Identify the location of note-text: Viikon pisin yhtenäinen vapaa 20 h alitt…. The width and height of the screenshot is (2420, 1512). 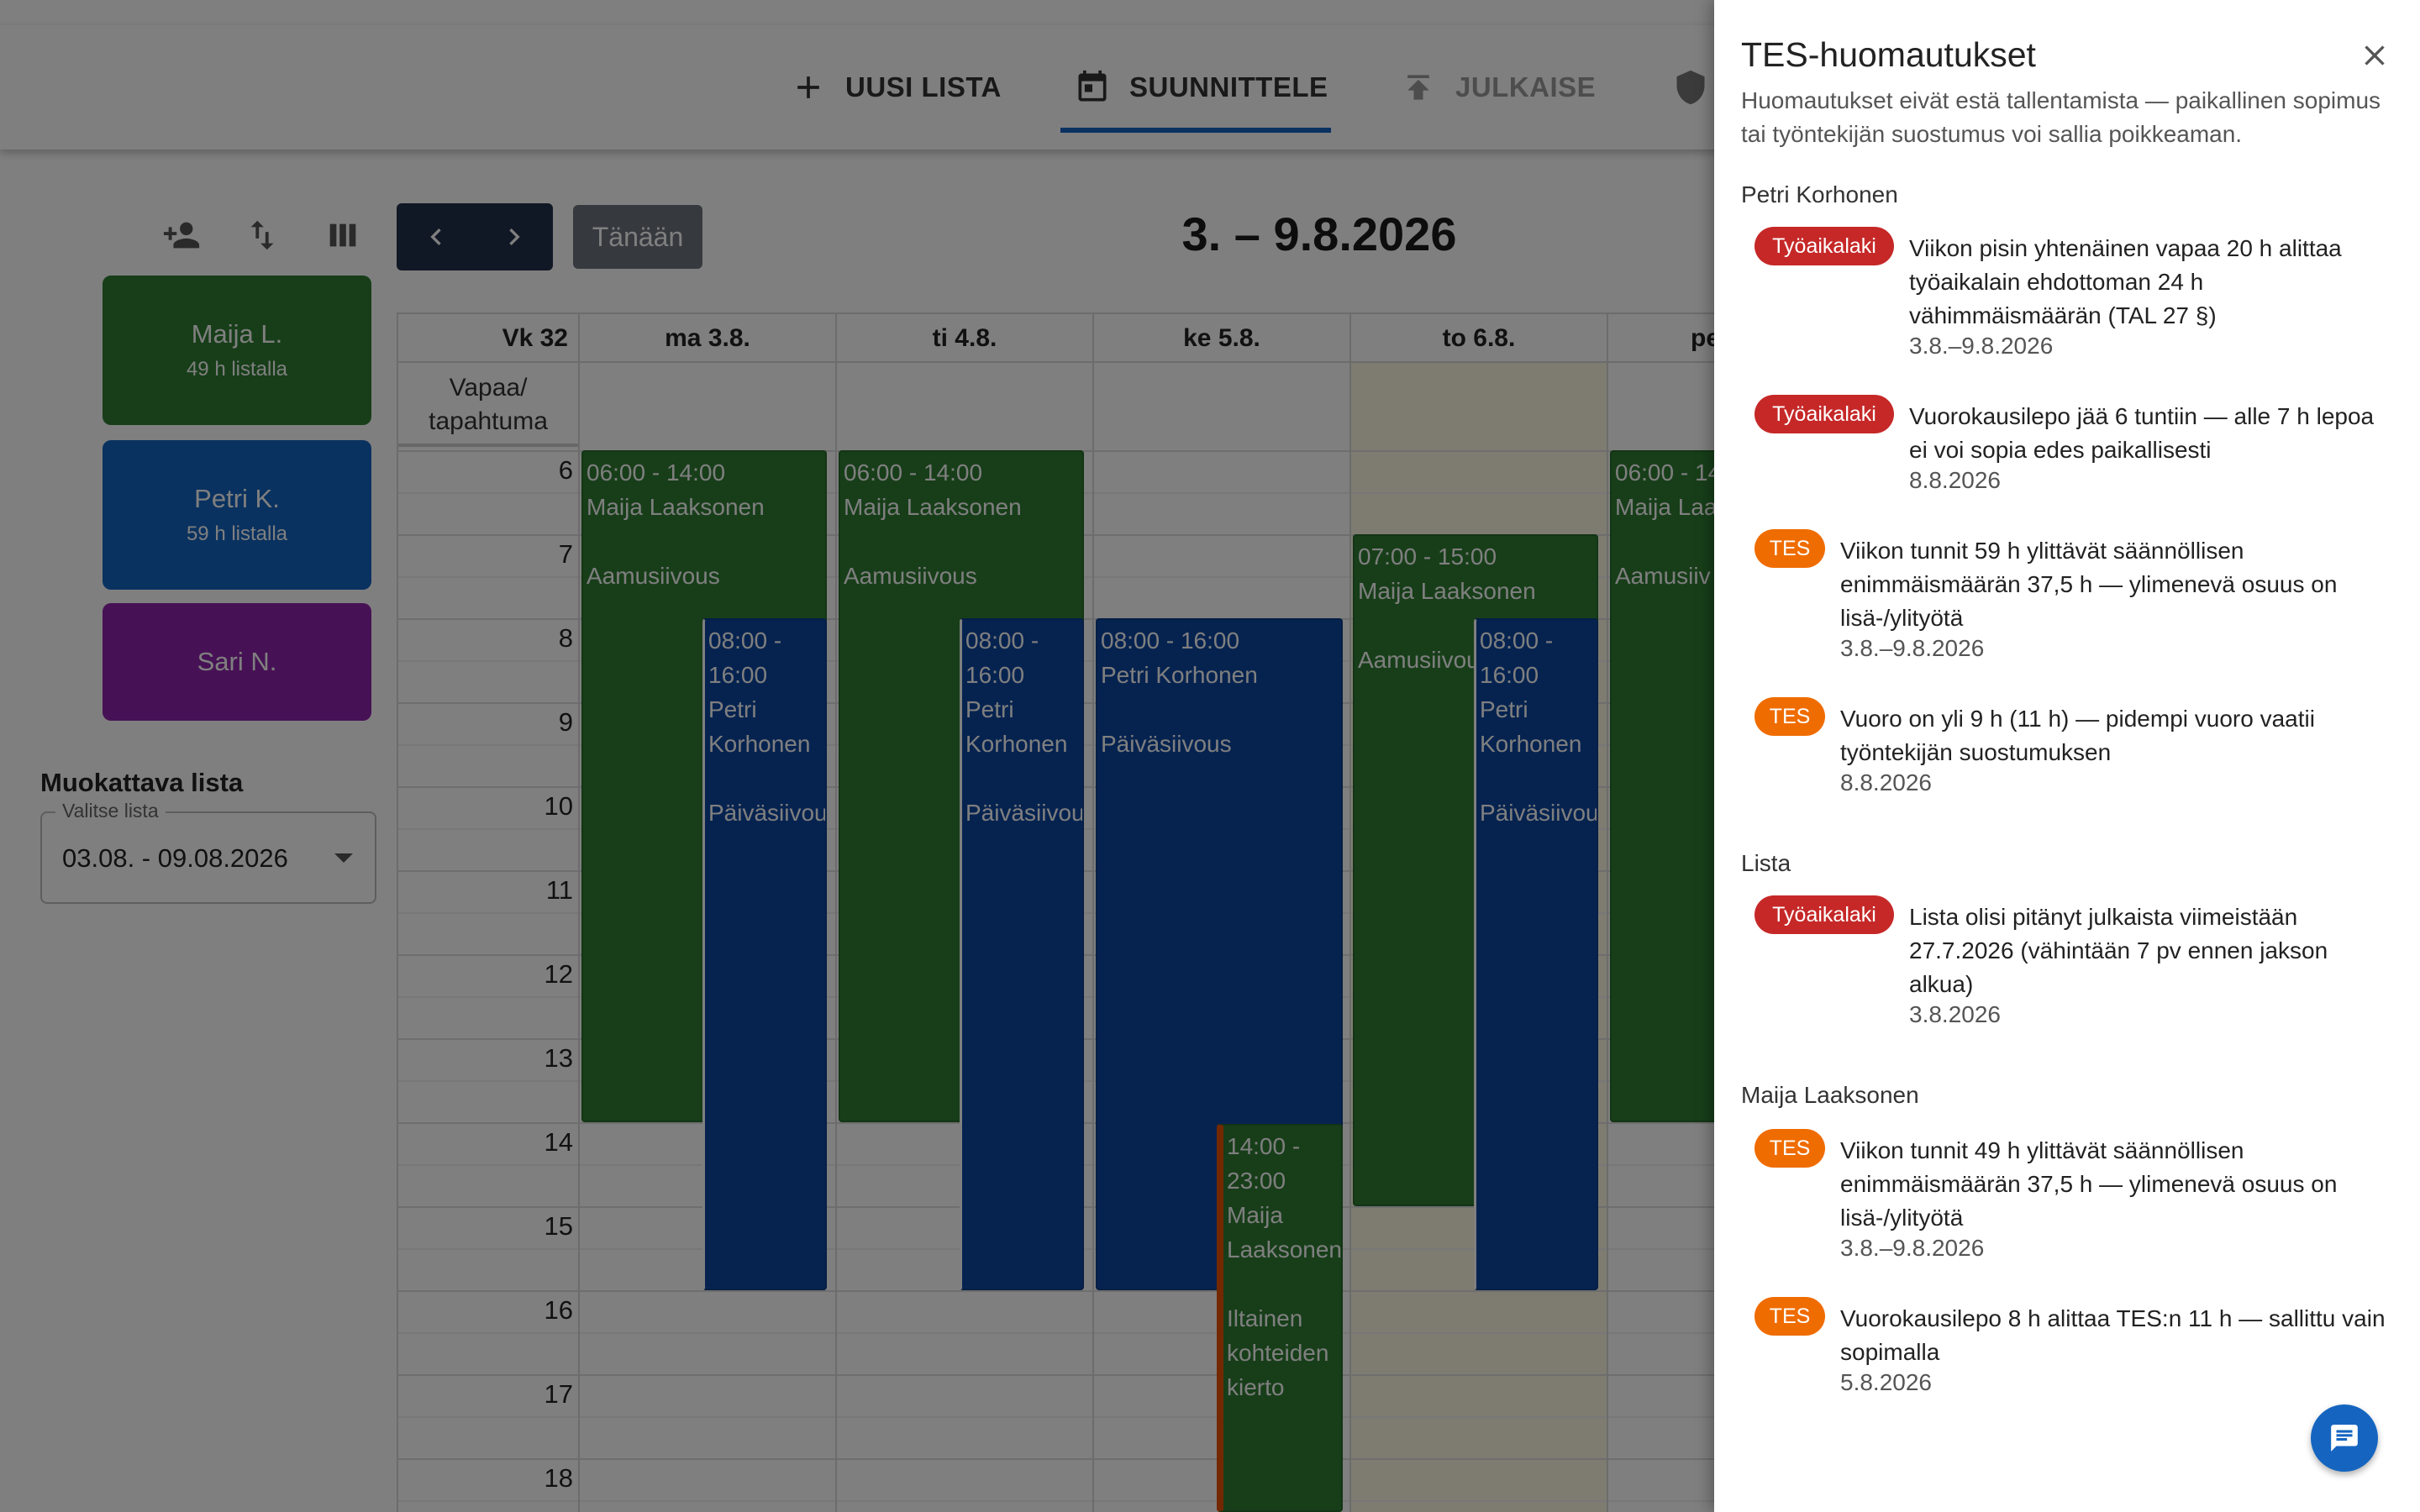
(2125, 281).